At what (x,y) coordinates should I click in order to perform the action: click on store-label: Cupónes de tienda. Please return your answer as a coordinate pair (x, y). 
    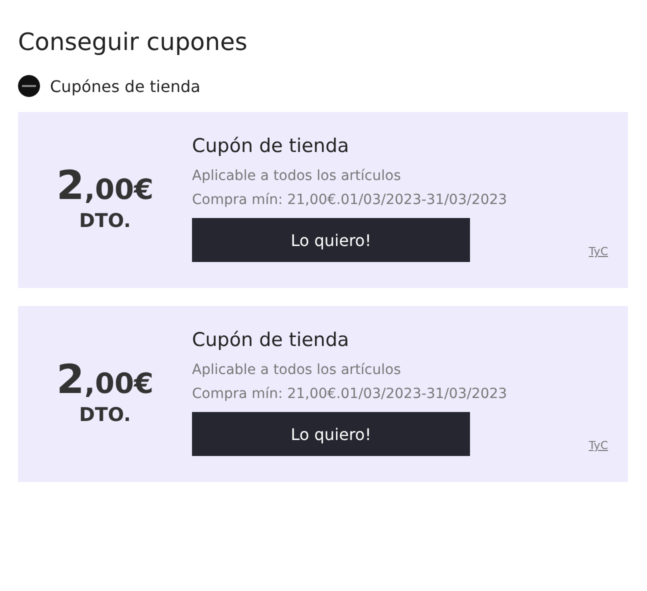
    Looking at the image, I should click on (125, 86).